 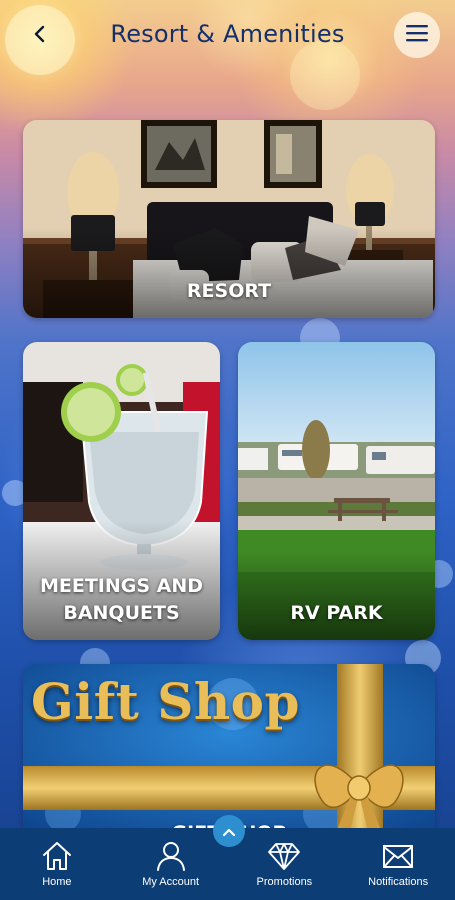 What do you see at coordinates (171, 882) in the screenshot?
I see `tab-my-account-label: My Account` at bounding box center [171, 882].